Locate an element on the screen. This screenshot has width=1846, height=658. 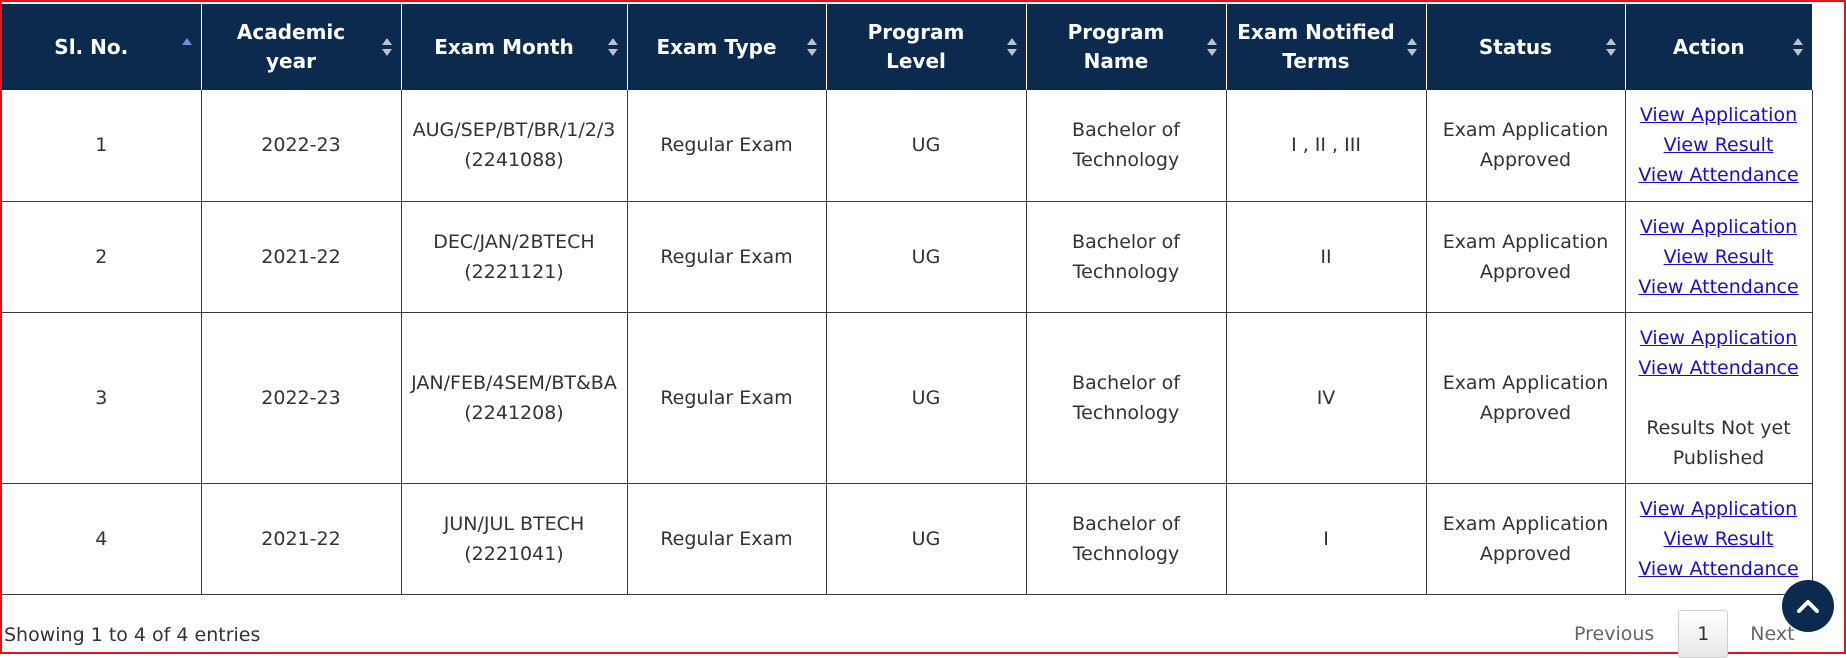
column-header-status: Status is located at coordinates (1526, 47).